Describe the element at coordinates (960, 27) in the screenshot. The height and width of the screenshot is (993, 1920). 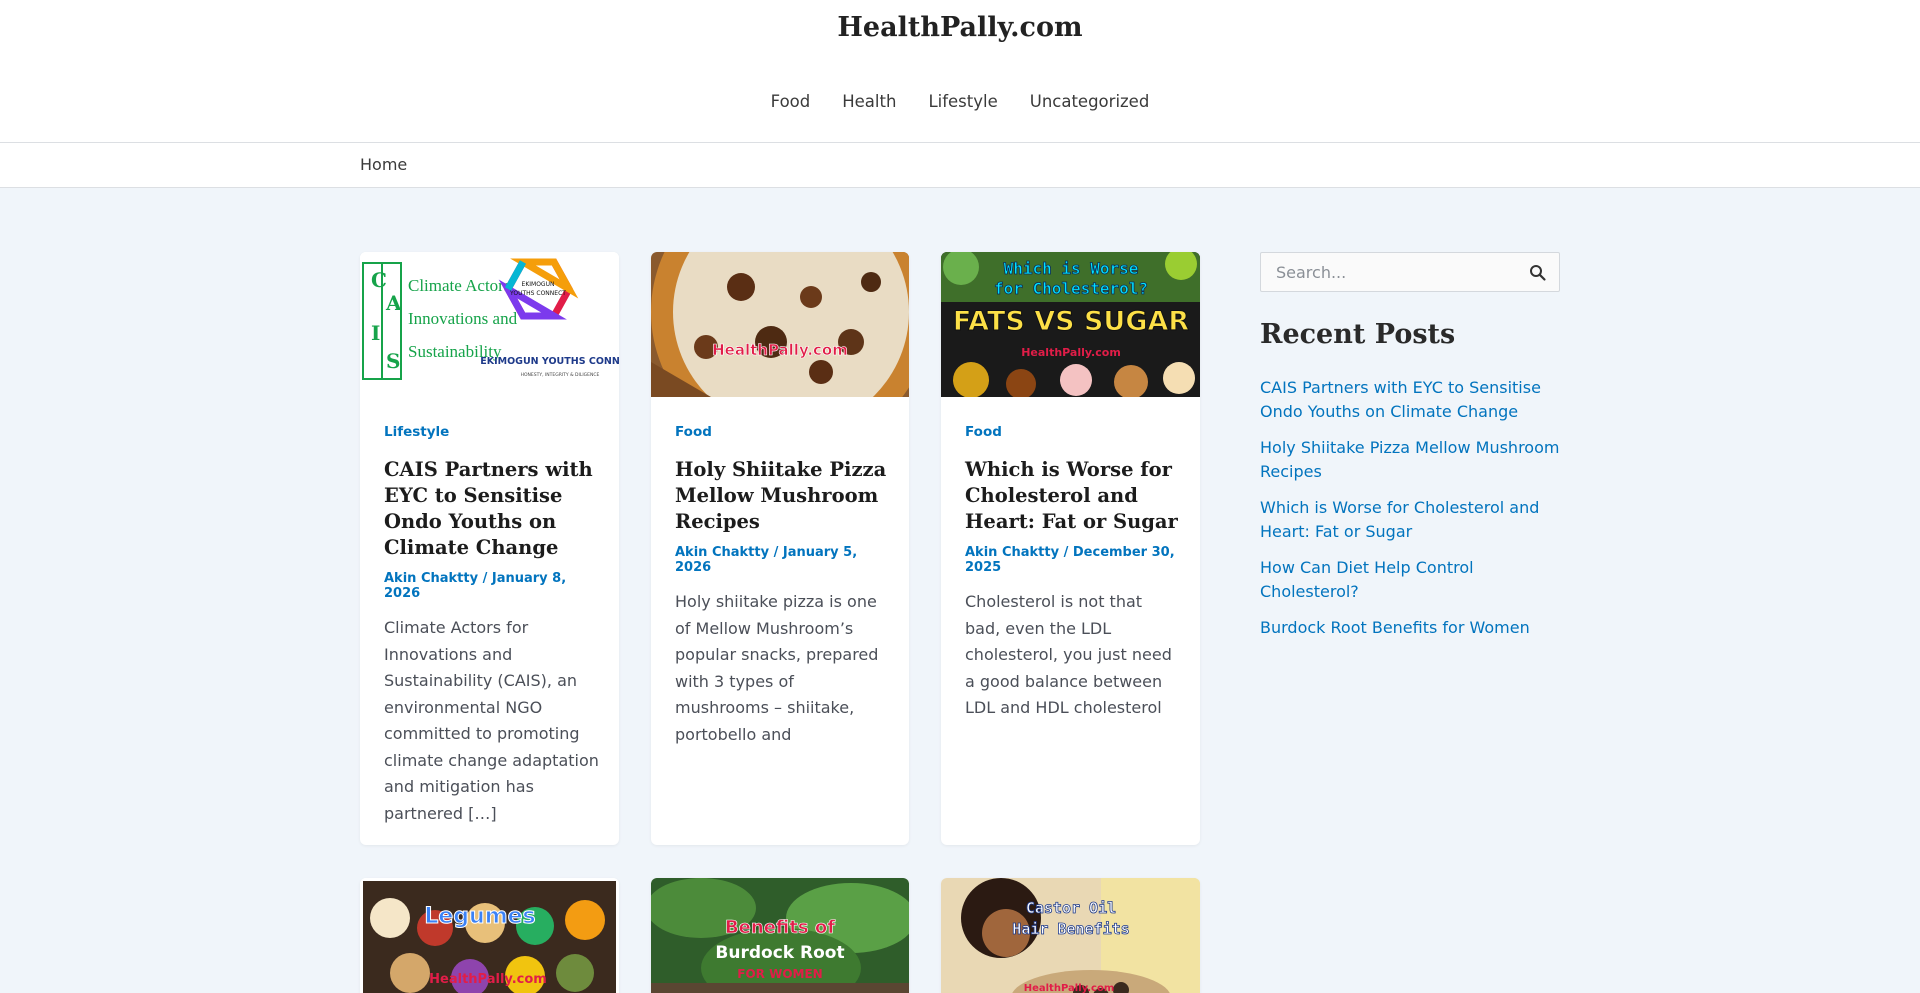
I see `site-title: HealthPally.com` at that location.